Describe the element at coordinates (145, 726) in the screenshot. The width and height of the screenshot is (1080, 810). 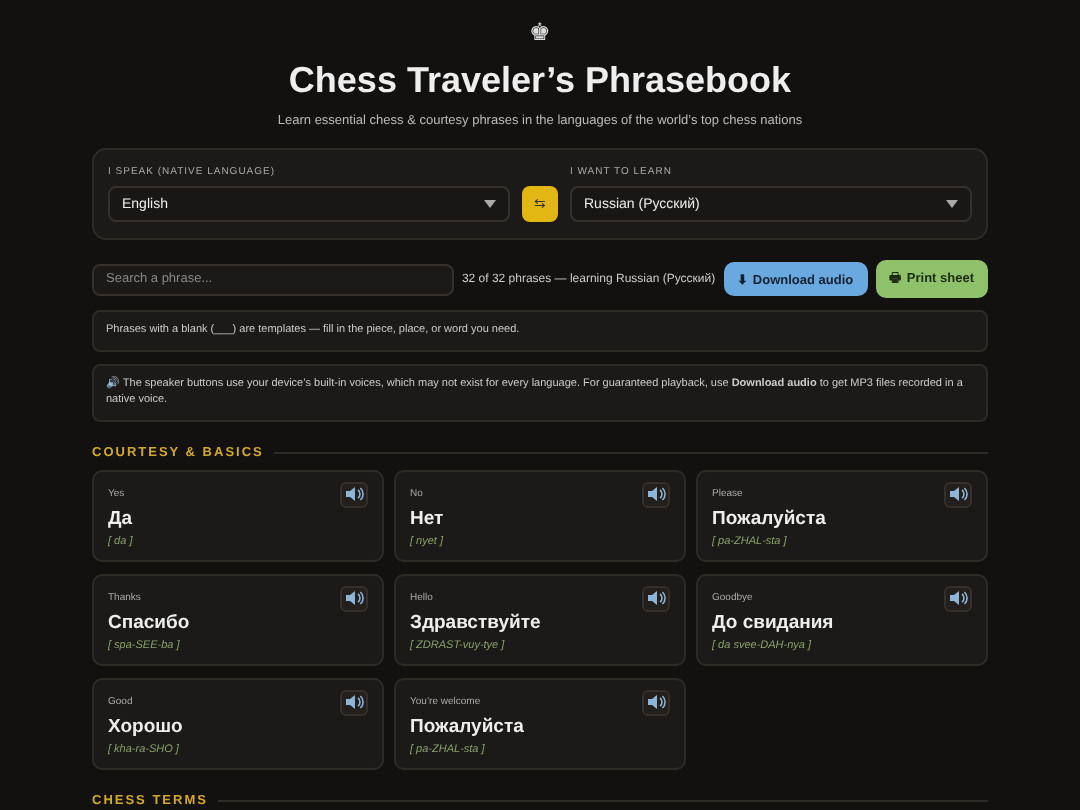
I see `phrase-text: Хорошо` at that location.